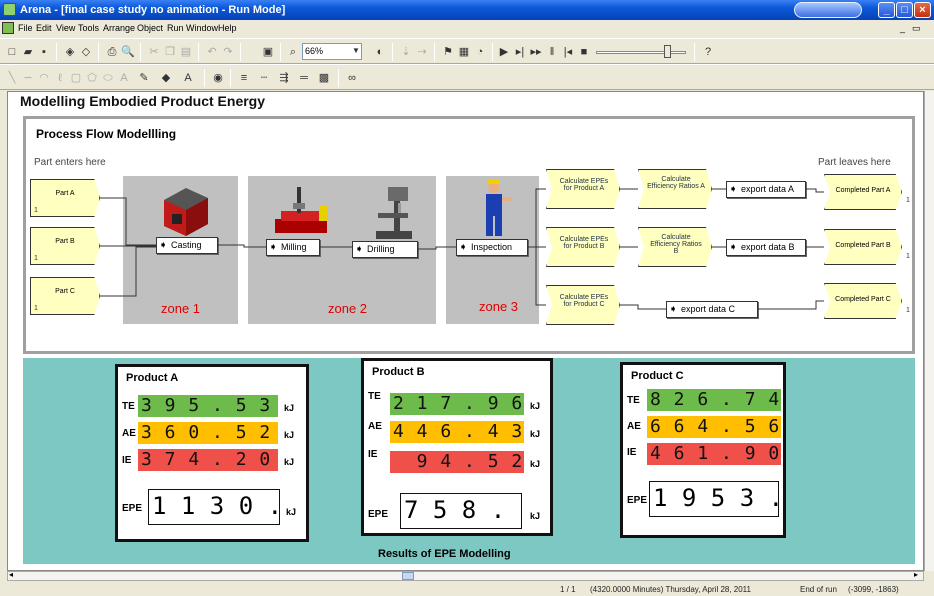 The image size is (934, 596). Describe the element at coordinates (398, 372) in the screenshot. I see `product-b-title: Product B` at that location.